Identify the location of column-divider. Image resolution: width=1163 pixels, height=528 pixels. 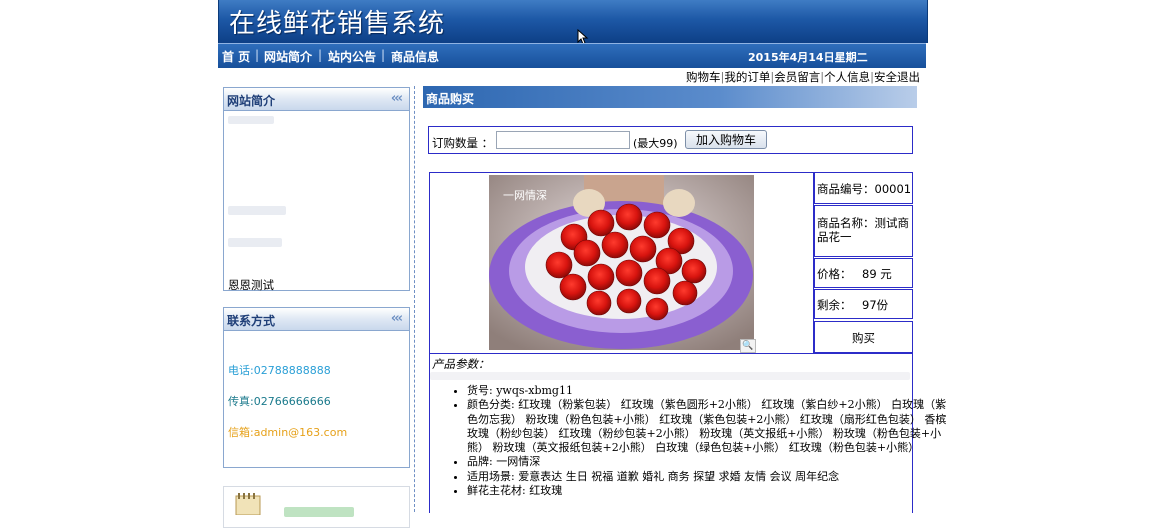
(414, 299).